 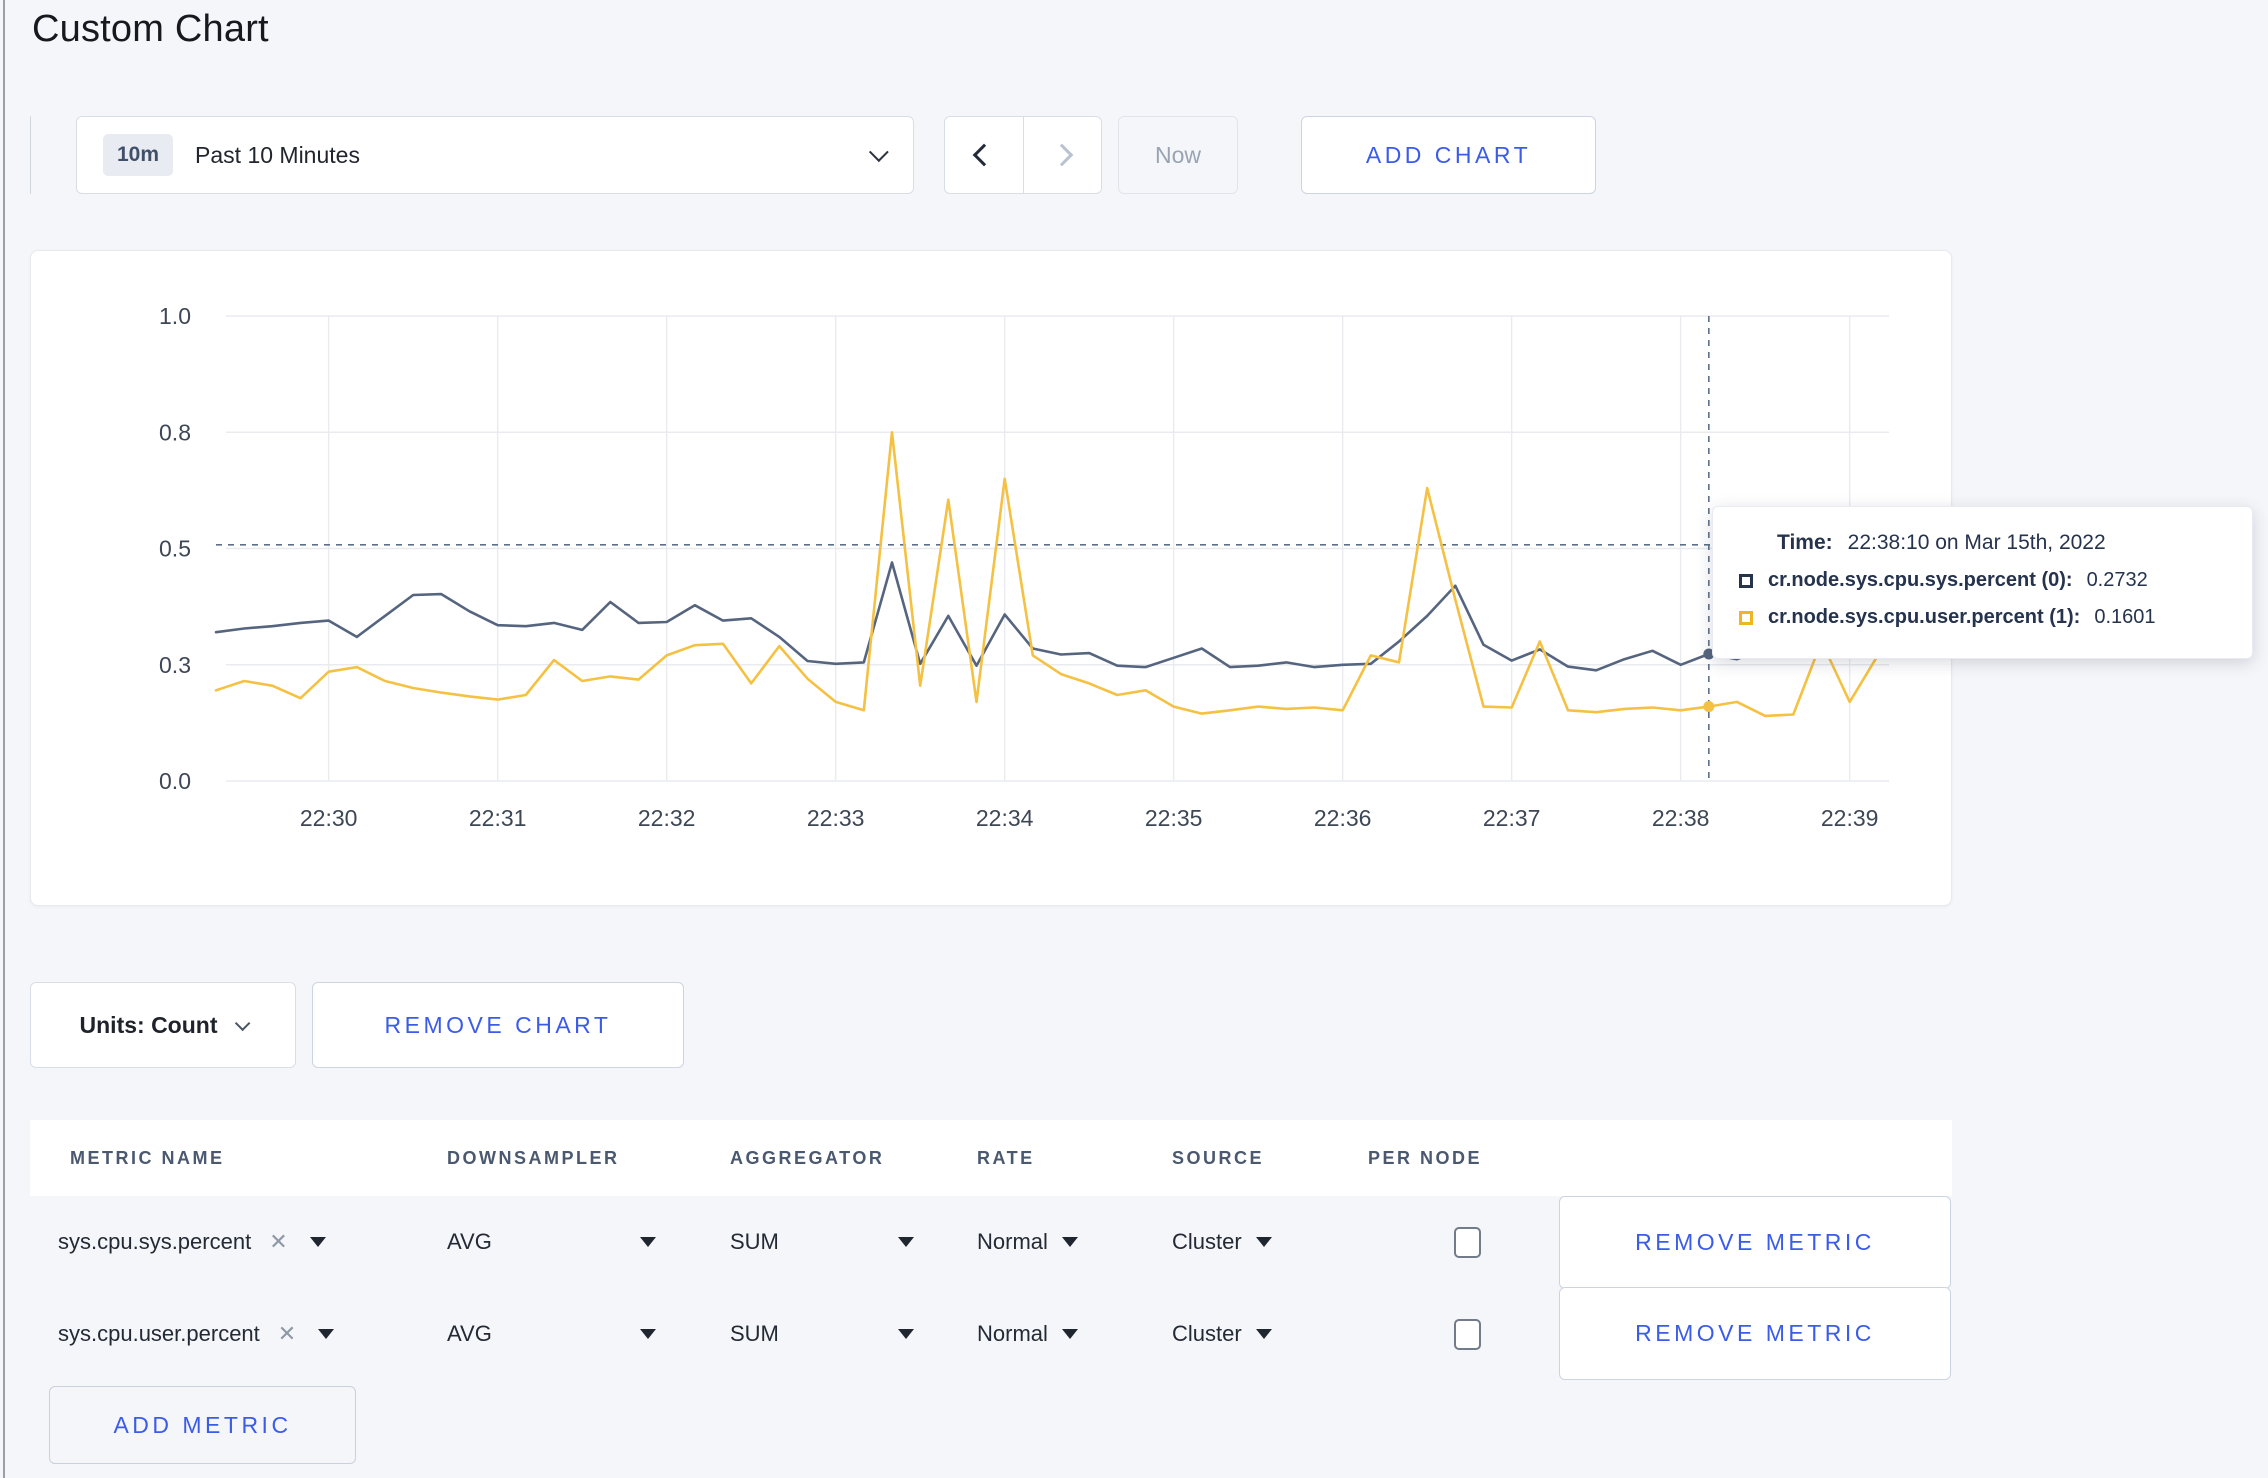 I want to click on tooltip-series-user-value: 0.1601, so click(x=2125, y=617).